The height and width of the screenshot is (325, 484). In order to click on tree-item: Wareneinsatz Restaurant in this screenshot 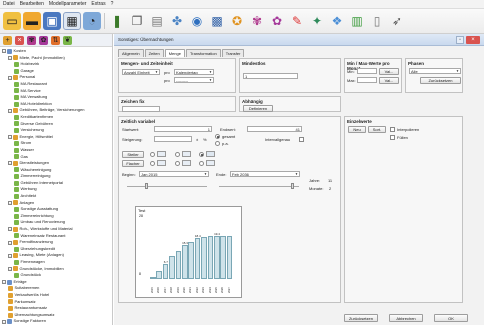, I will do `click(56, 236)`.